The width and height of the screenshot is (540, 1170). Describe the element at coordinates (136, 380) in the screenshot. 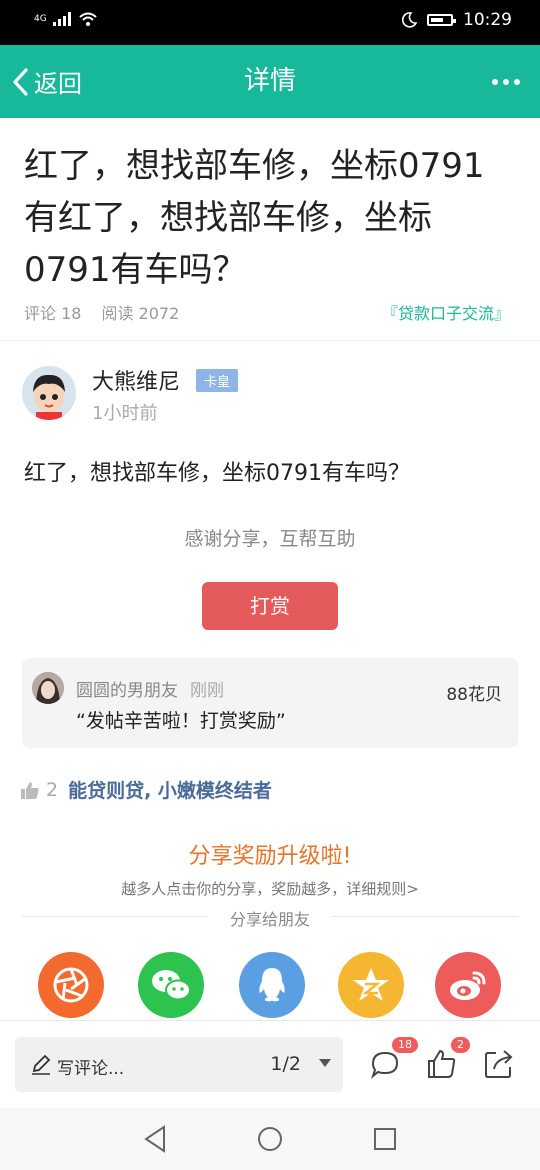

I see `author-name: 大熊维尼` at that location.